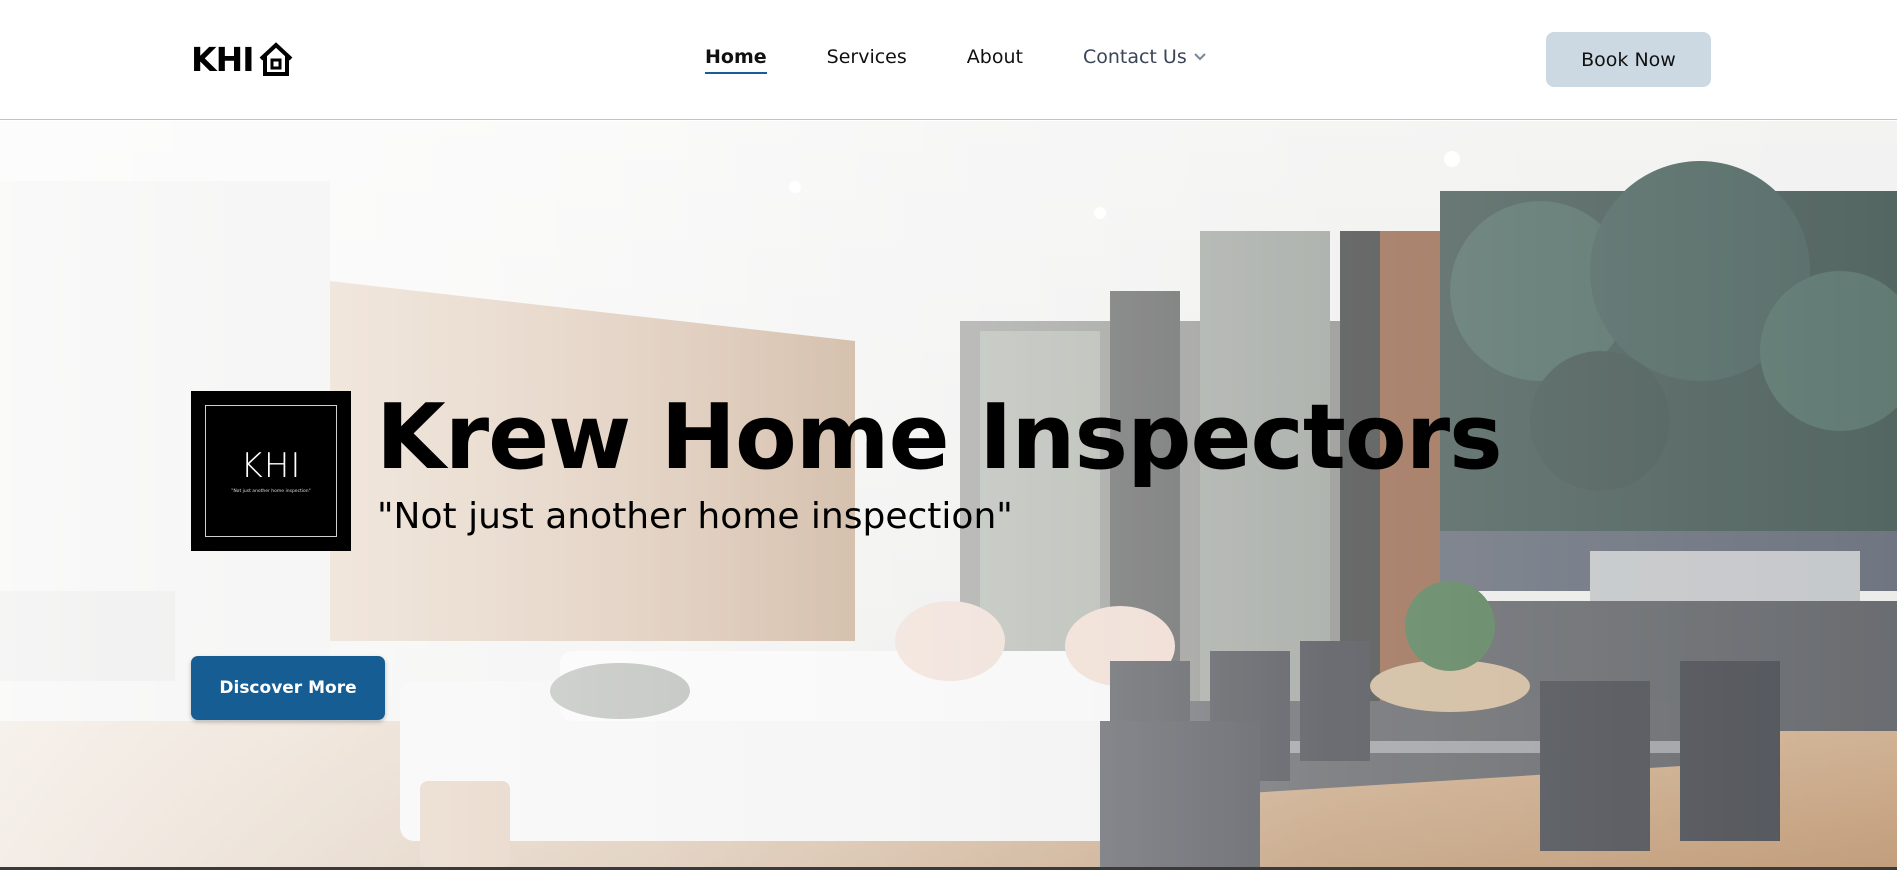  What do you see at coordinates (867, 60) in the screenshot?
I see `nav-services: Services` at bounding box center [867, 60].